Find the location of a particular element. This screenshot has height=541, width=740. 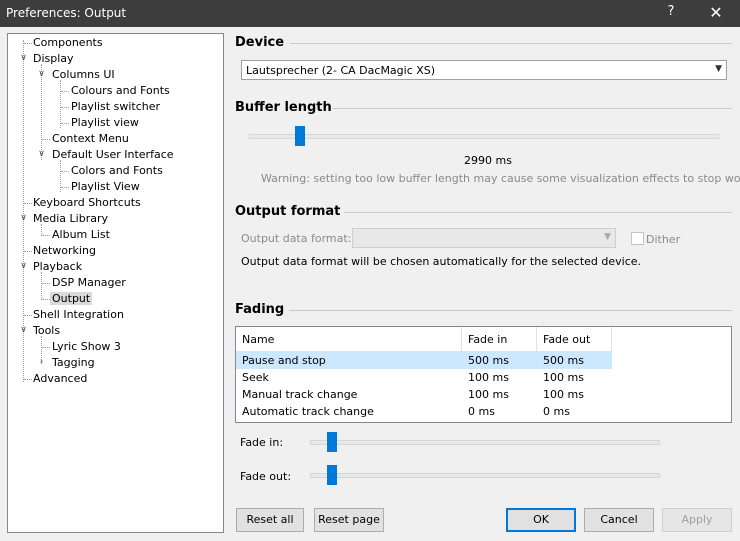

tree-item-display: Display is located at coordinates (53, 59).